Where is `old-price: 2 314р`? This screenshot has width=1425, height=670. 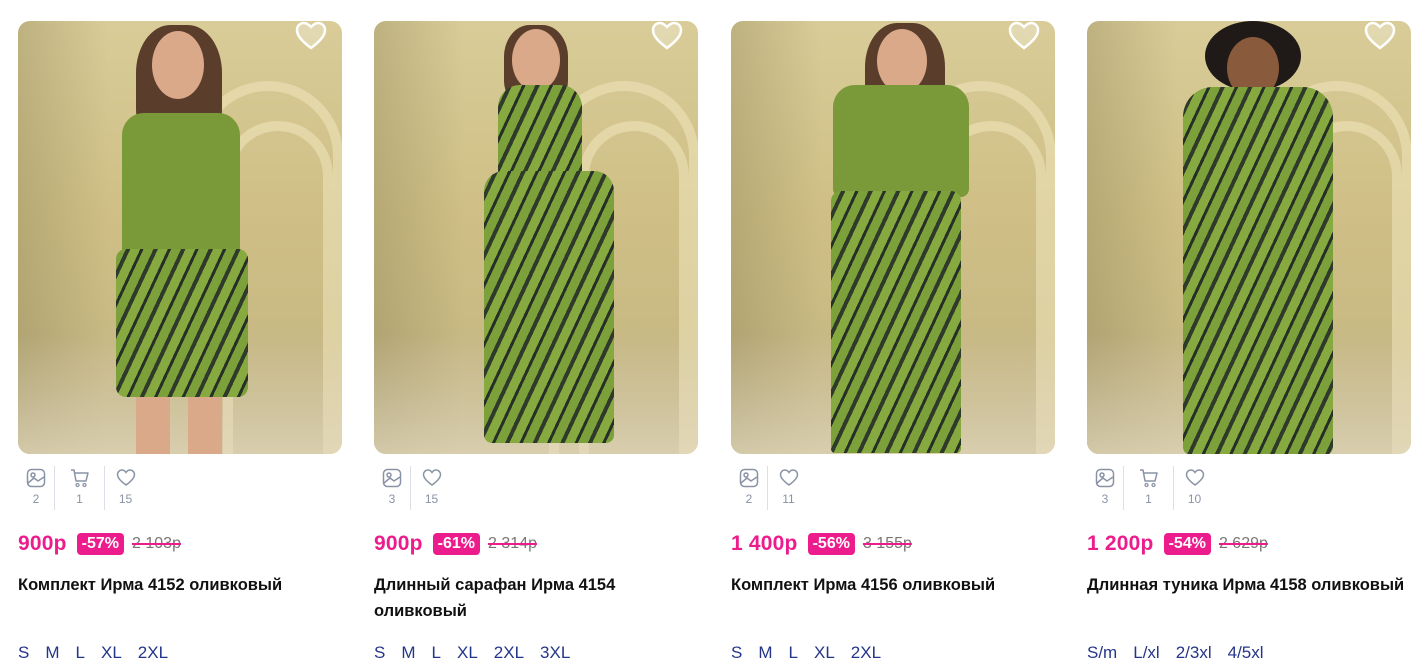 old-price: 2 314р is located at coordinates (512, 543).